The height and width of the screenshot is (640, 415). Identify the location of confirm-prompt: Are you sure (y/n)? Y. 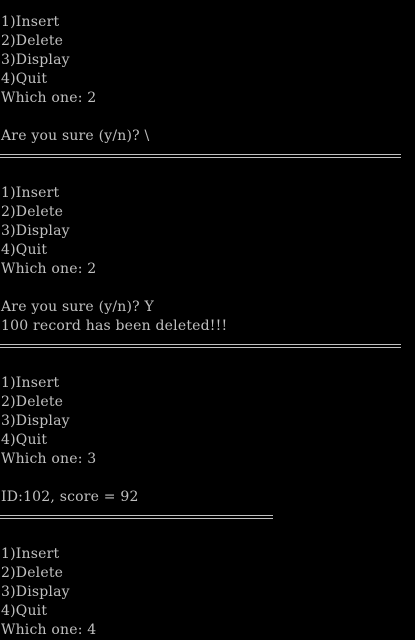
(77, 307).